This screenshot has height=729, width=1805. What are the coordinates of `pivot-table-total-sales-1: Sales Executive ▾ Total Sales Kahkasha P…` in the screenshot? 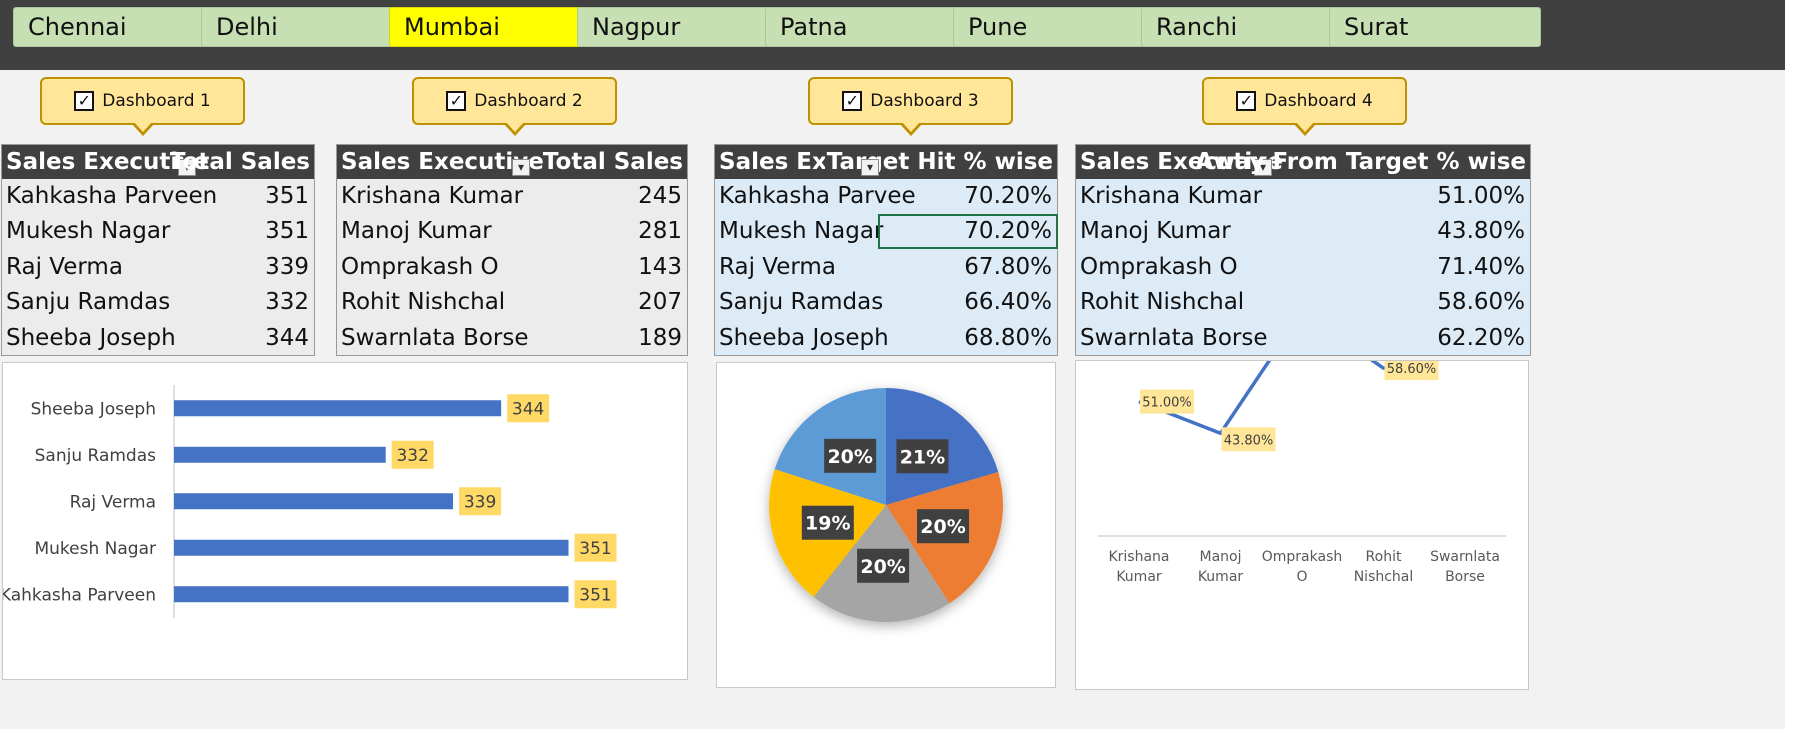 It's located at (158, 250).